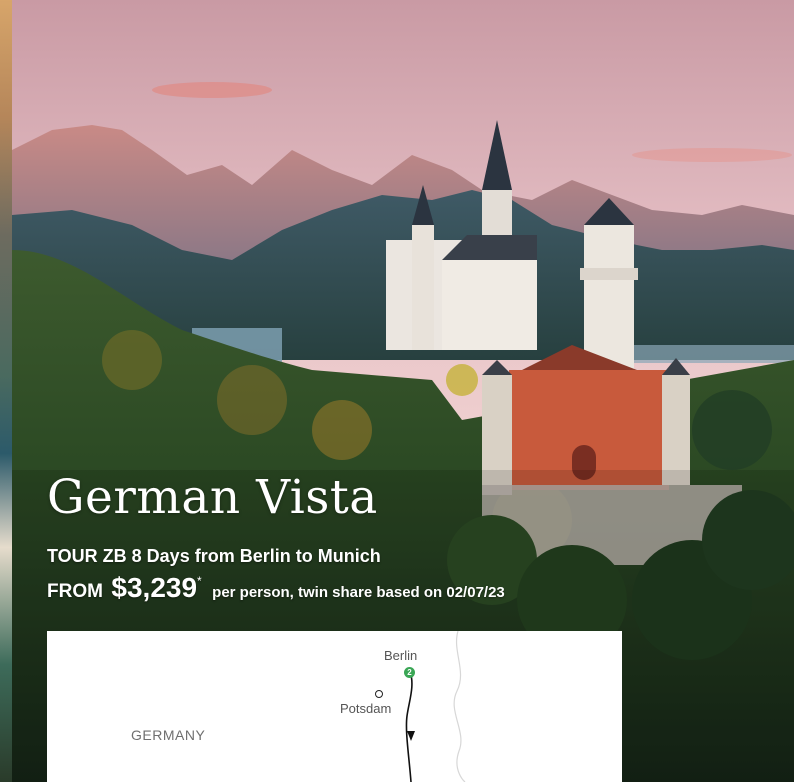  I want to click on route-map: Berlin 2 Potsdam GERMANY, so click(334, 706).